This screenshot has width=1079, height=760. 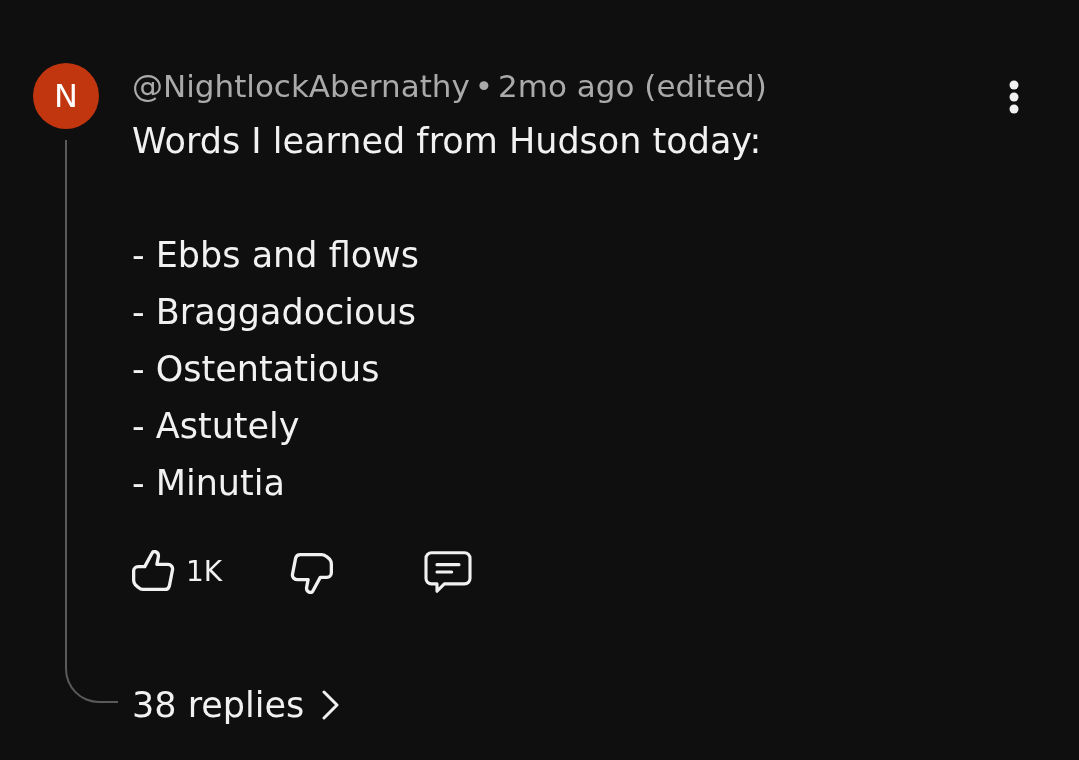 I want to click on avatar: N, so click(x=66, y=96).